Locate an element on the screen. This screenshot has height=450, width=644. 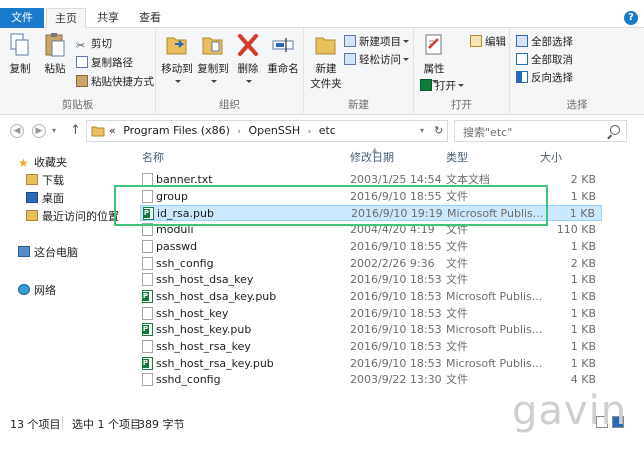
nav-recent: 最近访问的位置 is located at coordinates (72, 217).